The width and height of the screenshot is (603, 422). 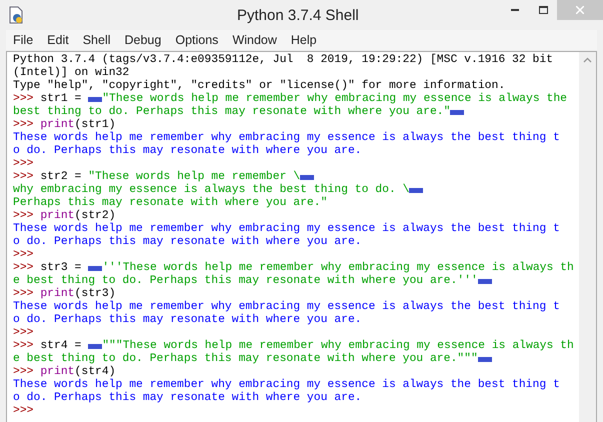 I want to click on code-text: str3 =, so click(x=61, y=268).